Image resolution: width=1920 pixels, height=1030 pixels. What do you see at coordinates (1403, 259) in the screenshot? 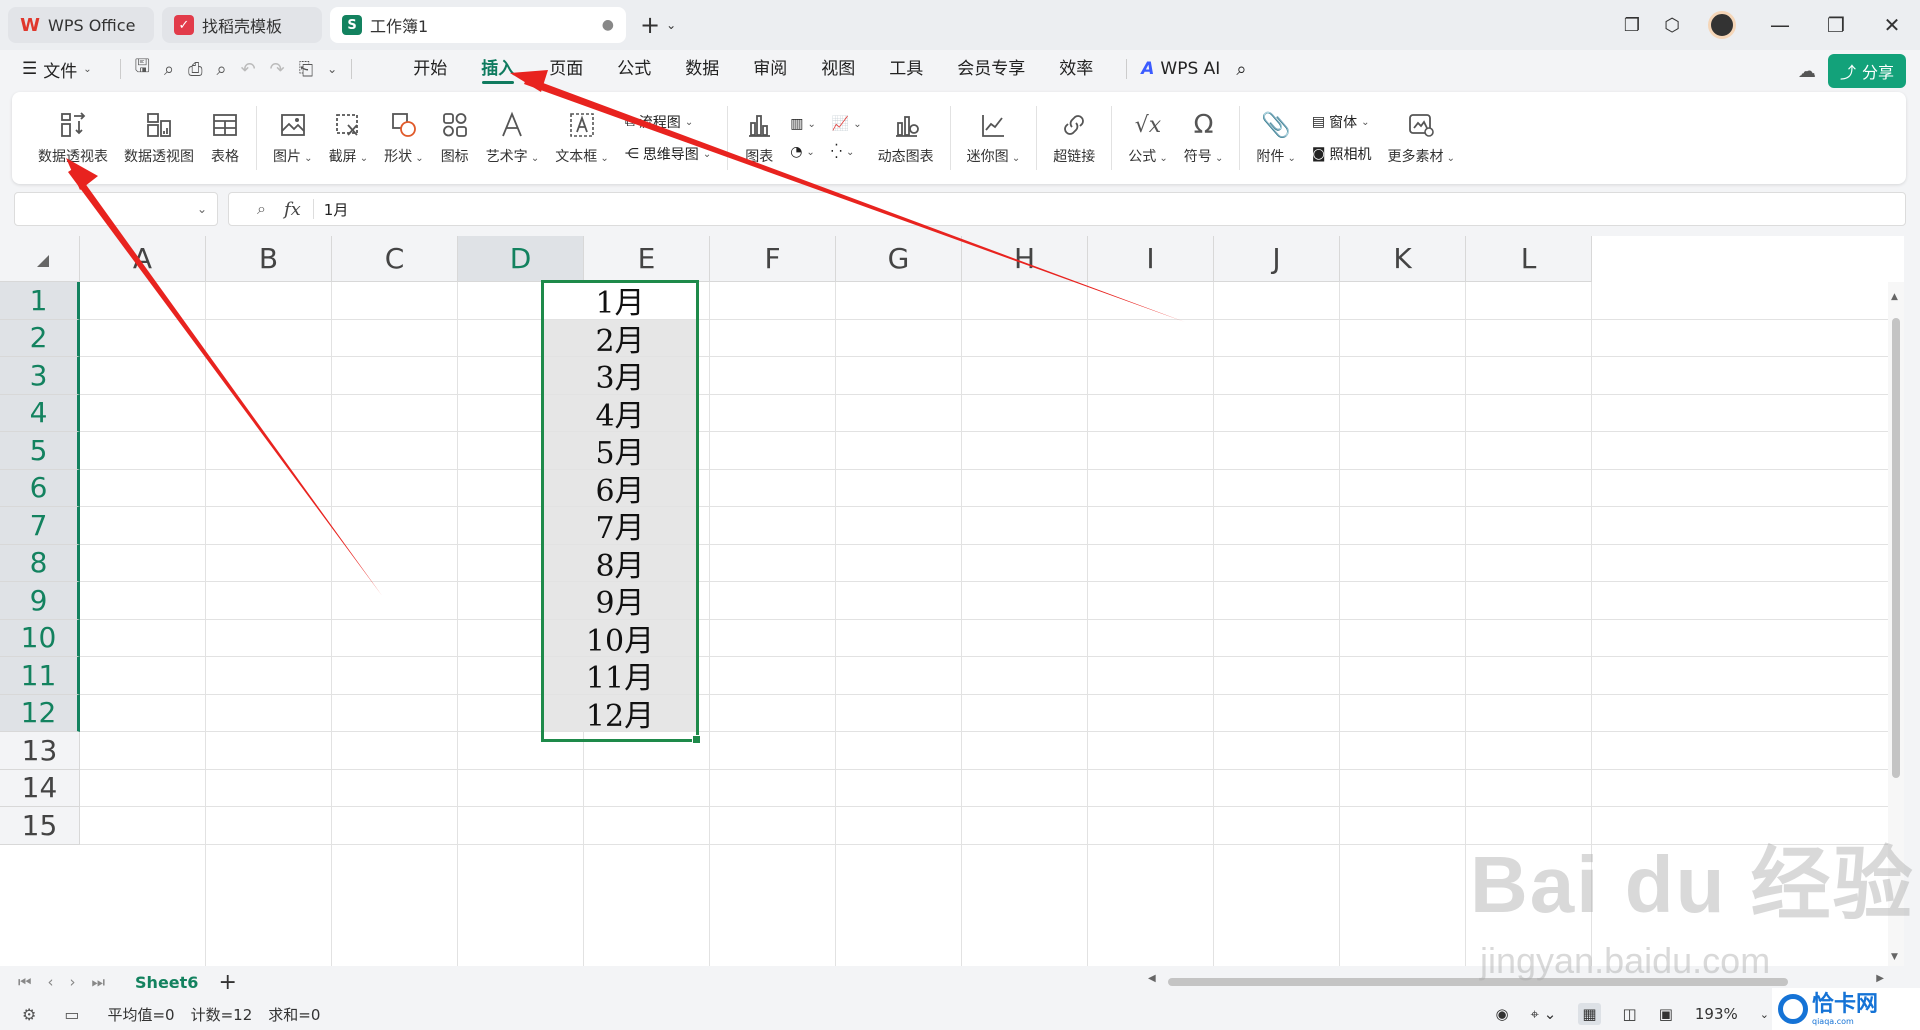
I see `column-header-k: K` at bounding box center [1403, 259].